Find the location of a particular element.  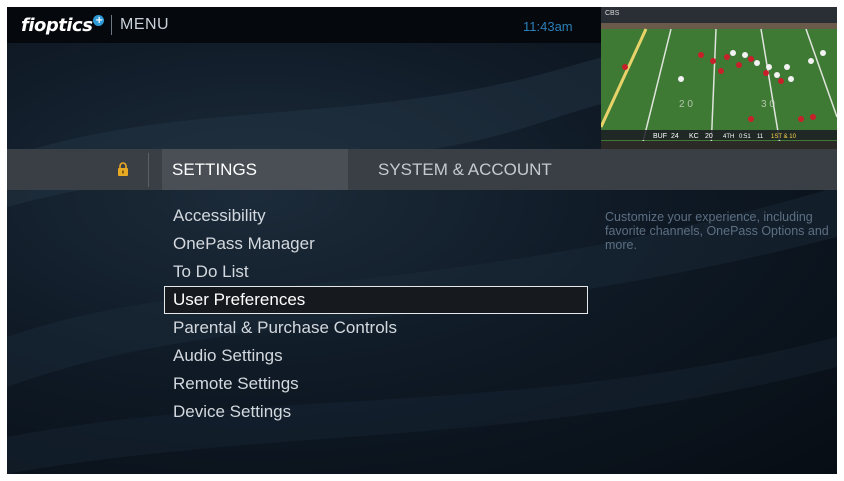

score-network: CBS is located at coordinates (612, 13).